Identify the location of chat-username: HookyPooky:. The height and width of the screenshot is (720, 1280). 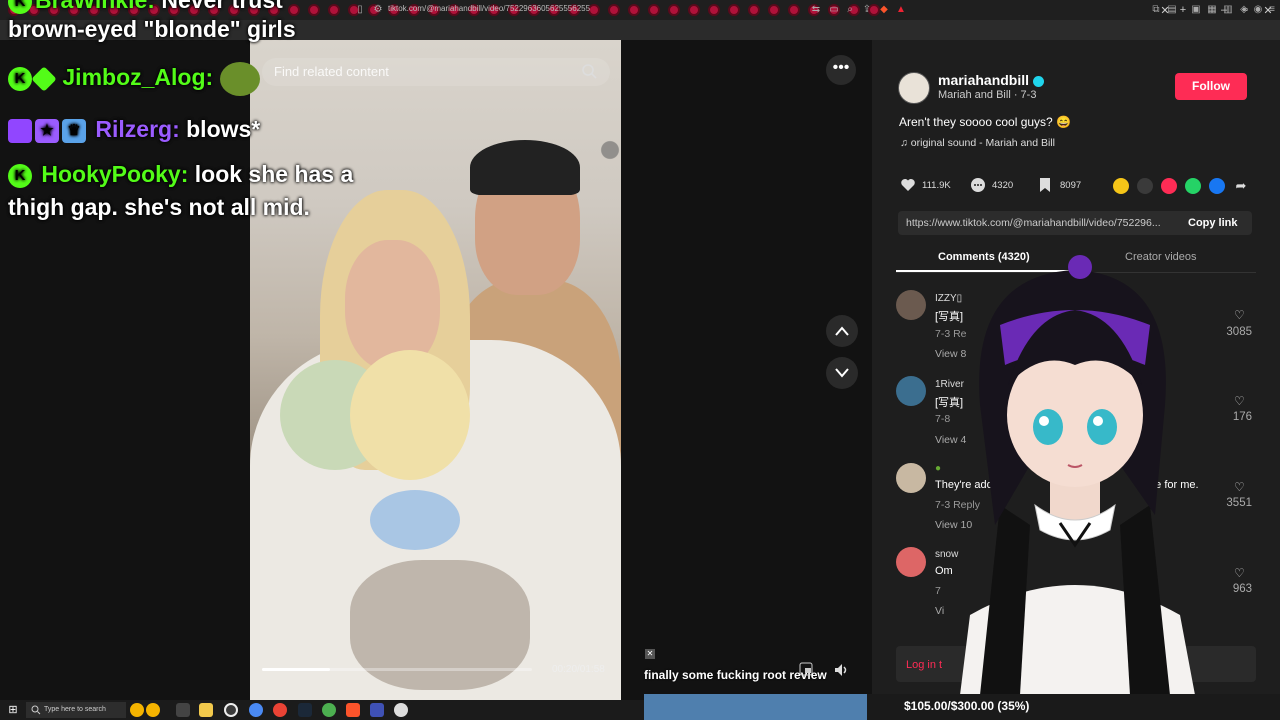
(115, 174).